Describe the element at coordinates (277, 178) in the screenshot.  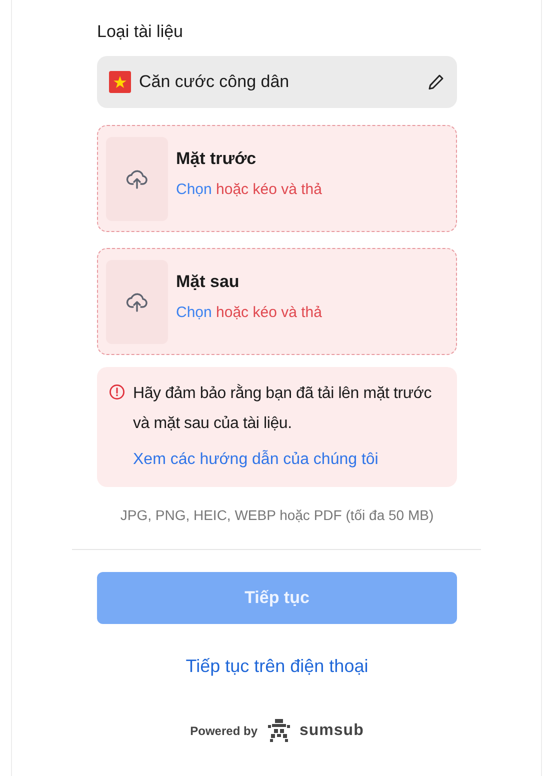
I see `upload-area: Mặt trước Chọn hoặc kéo và thả` at that location.